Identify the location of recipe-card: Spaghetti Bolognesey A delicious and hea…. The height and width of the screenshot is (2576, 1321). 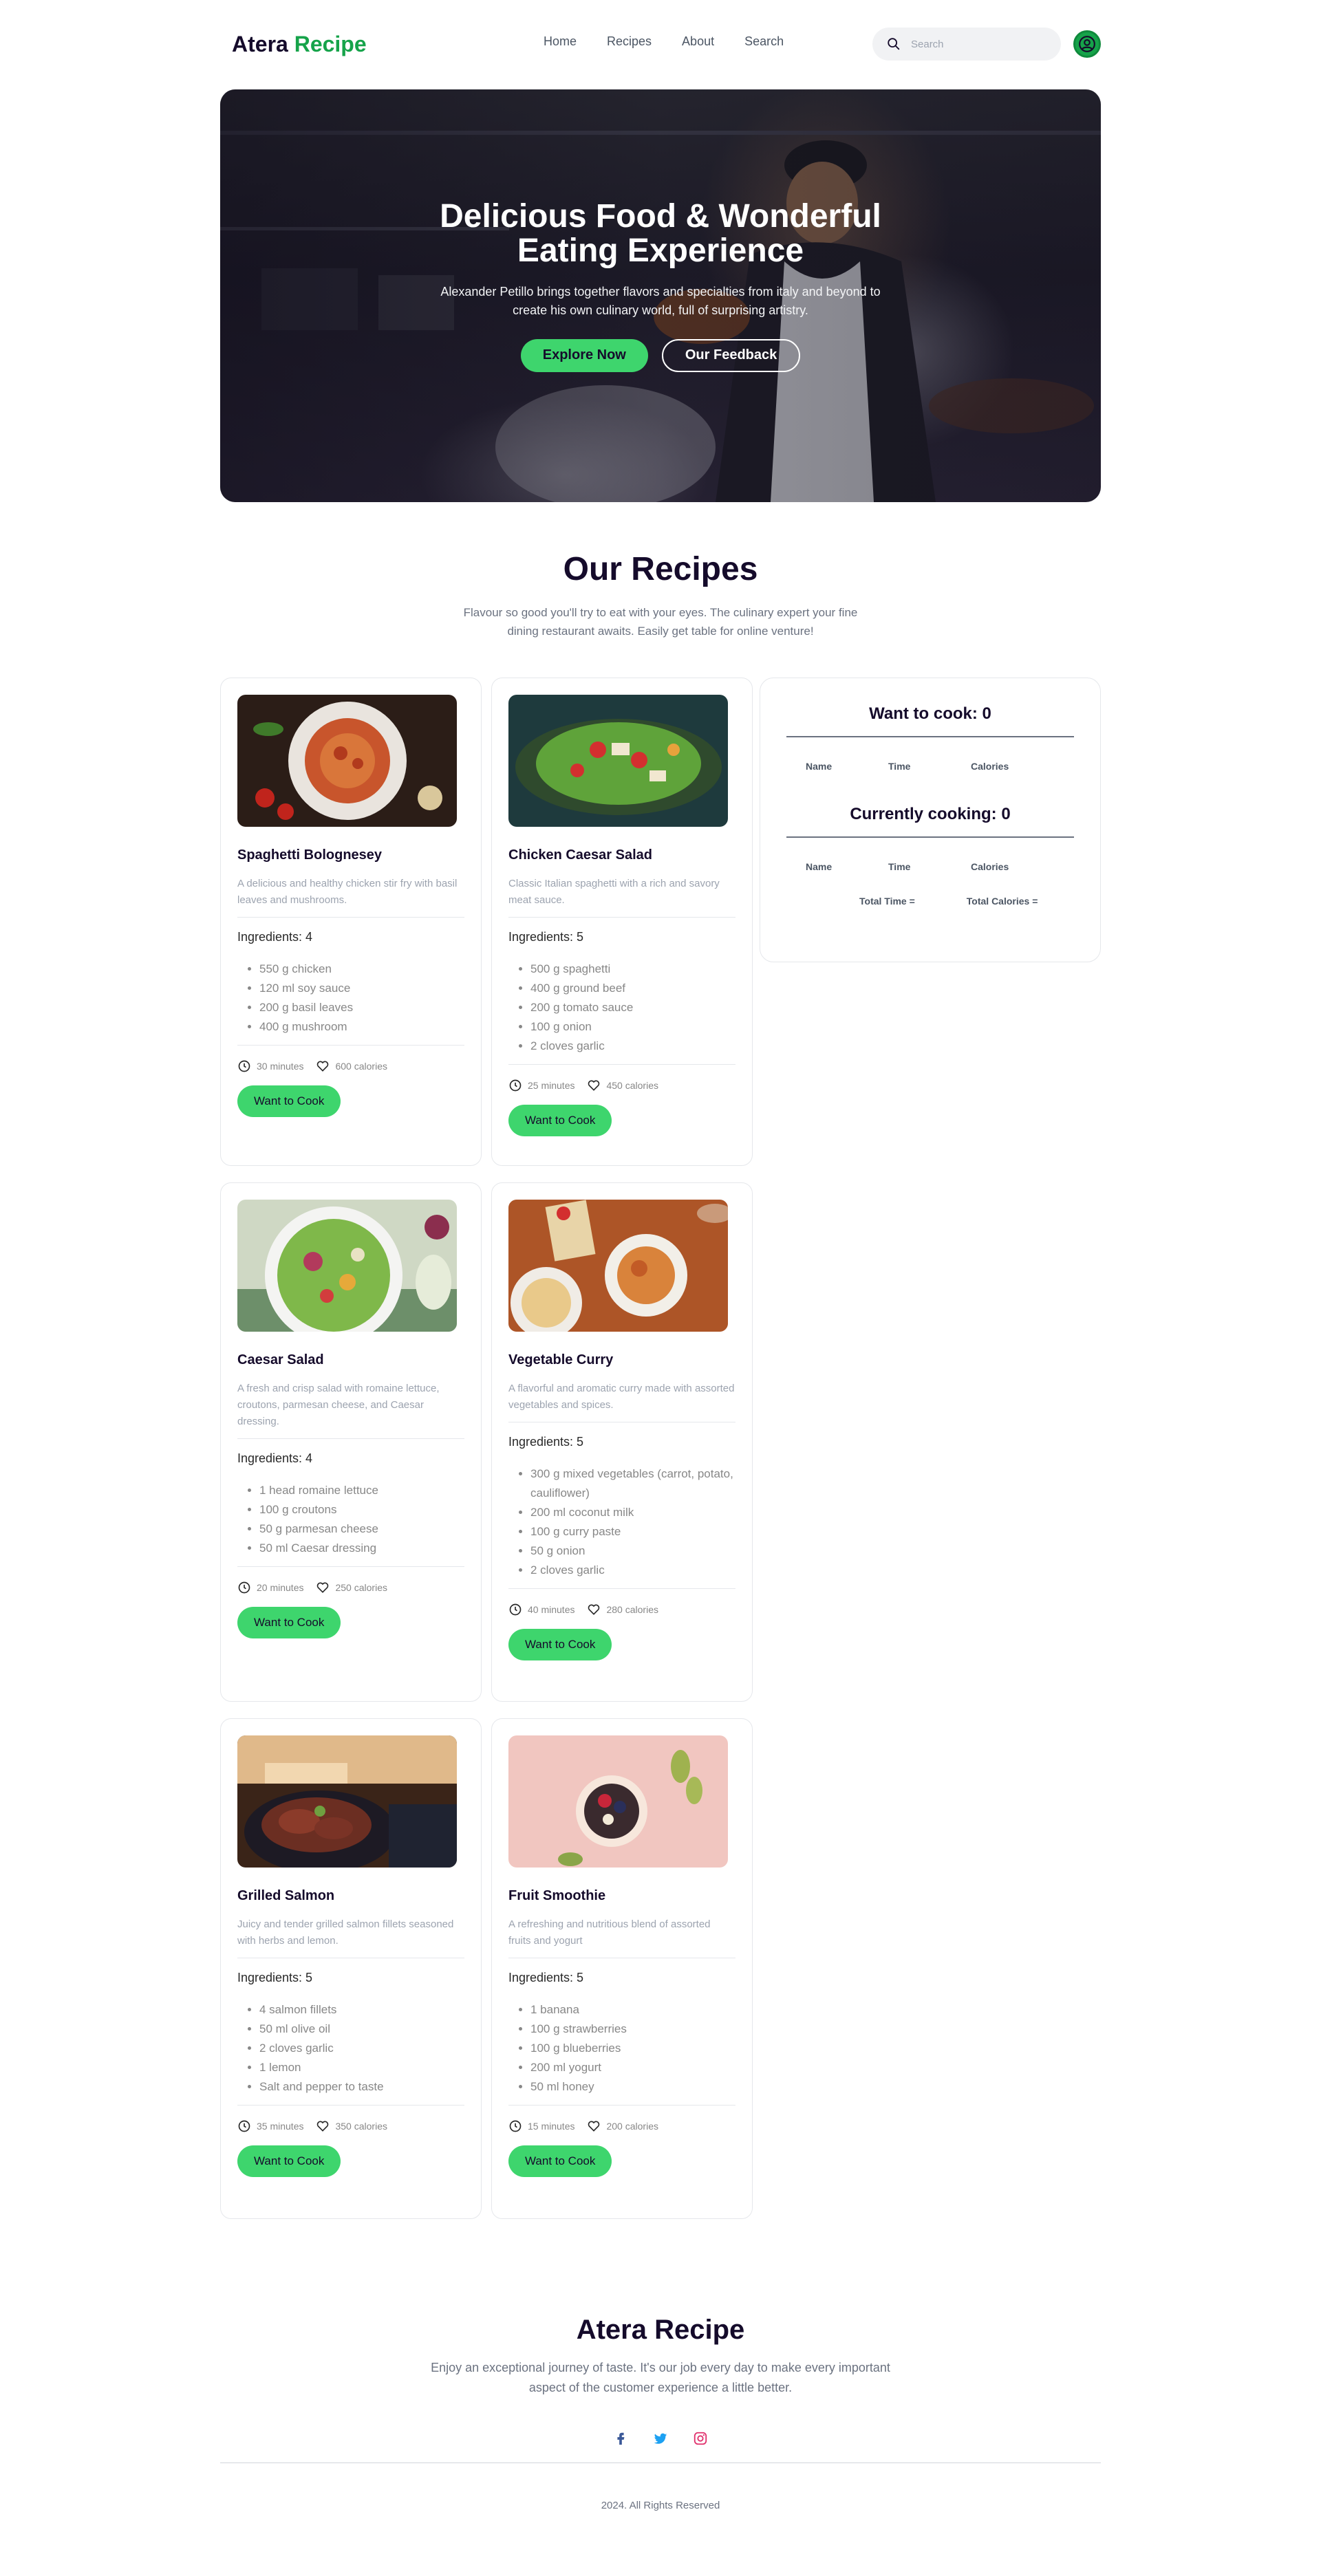
(351, 922).